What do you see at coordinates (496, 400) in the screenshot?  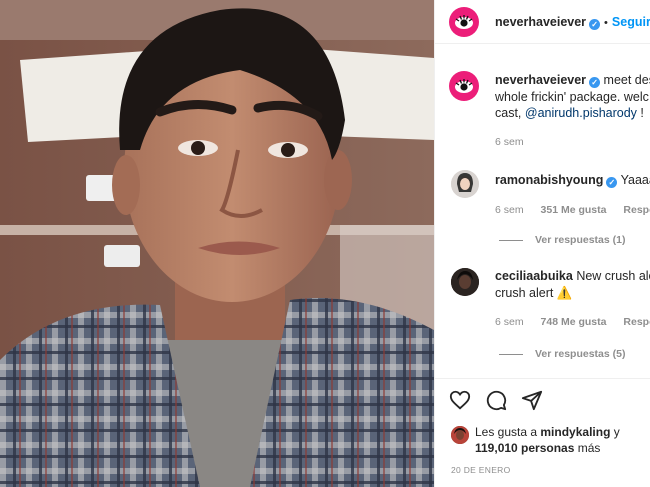 I see `comment-icon` at bounding box center [496, 400].